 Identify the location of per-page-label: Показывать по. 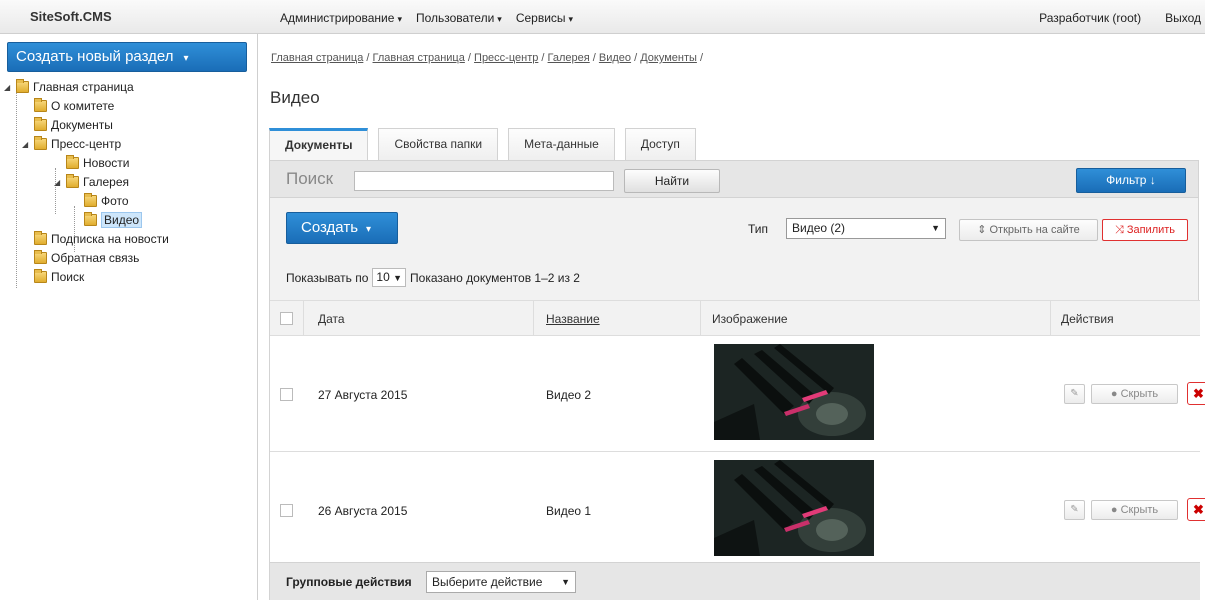
(327, 277).